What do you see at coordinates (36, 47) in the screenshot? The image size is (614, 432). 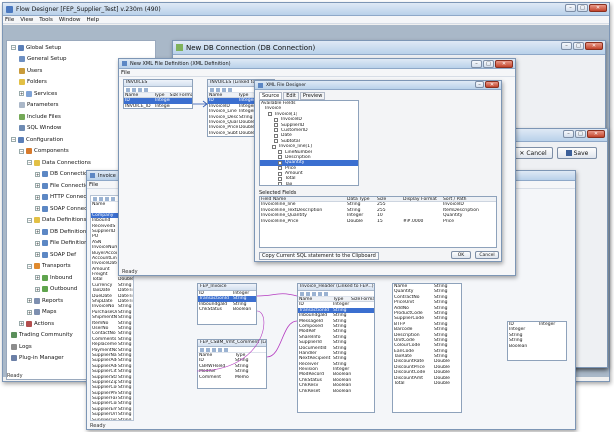 I see `tree-item: − Global Setup` at bounding box center [36, 47].